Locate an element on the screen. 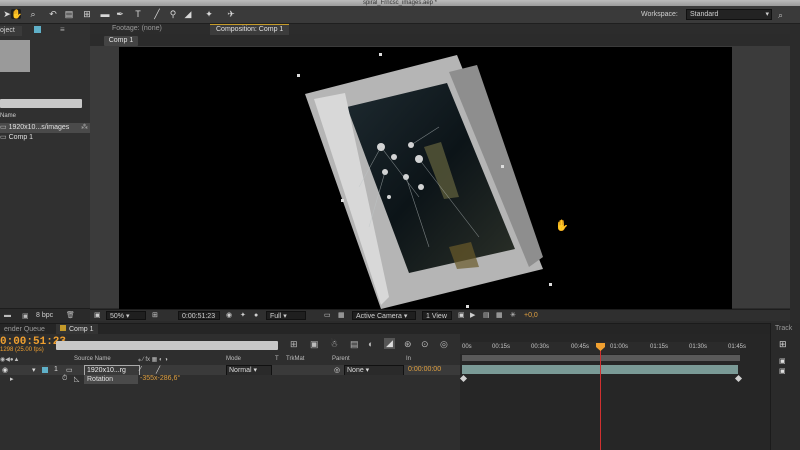  composition-color-icon is located at coordinates (37, 29).